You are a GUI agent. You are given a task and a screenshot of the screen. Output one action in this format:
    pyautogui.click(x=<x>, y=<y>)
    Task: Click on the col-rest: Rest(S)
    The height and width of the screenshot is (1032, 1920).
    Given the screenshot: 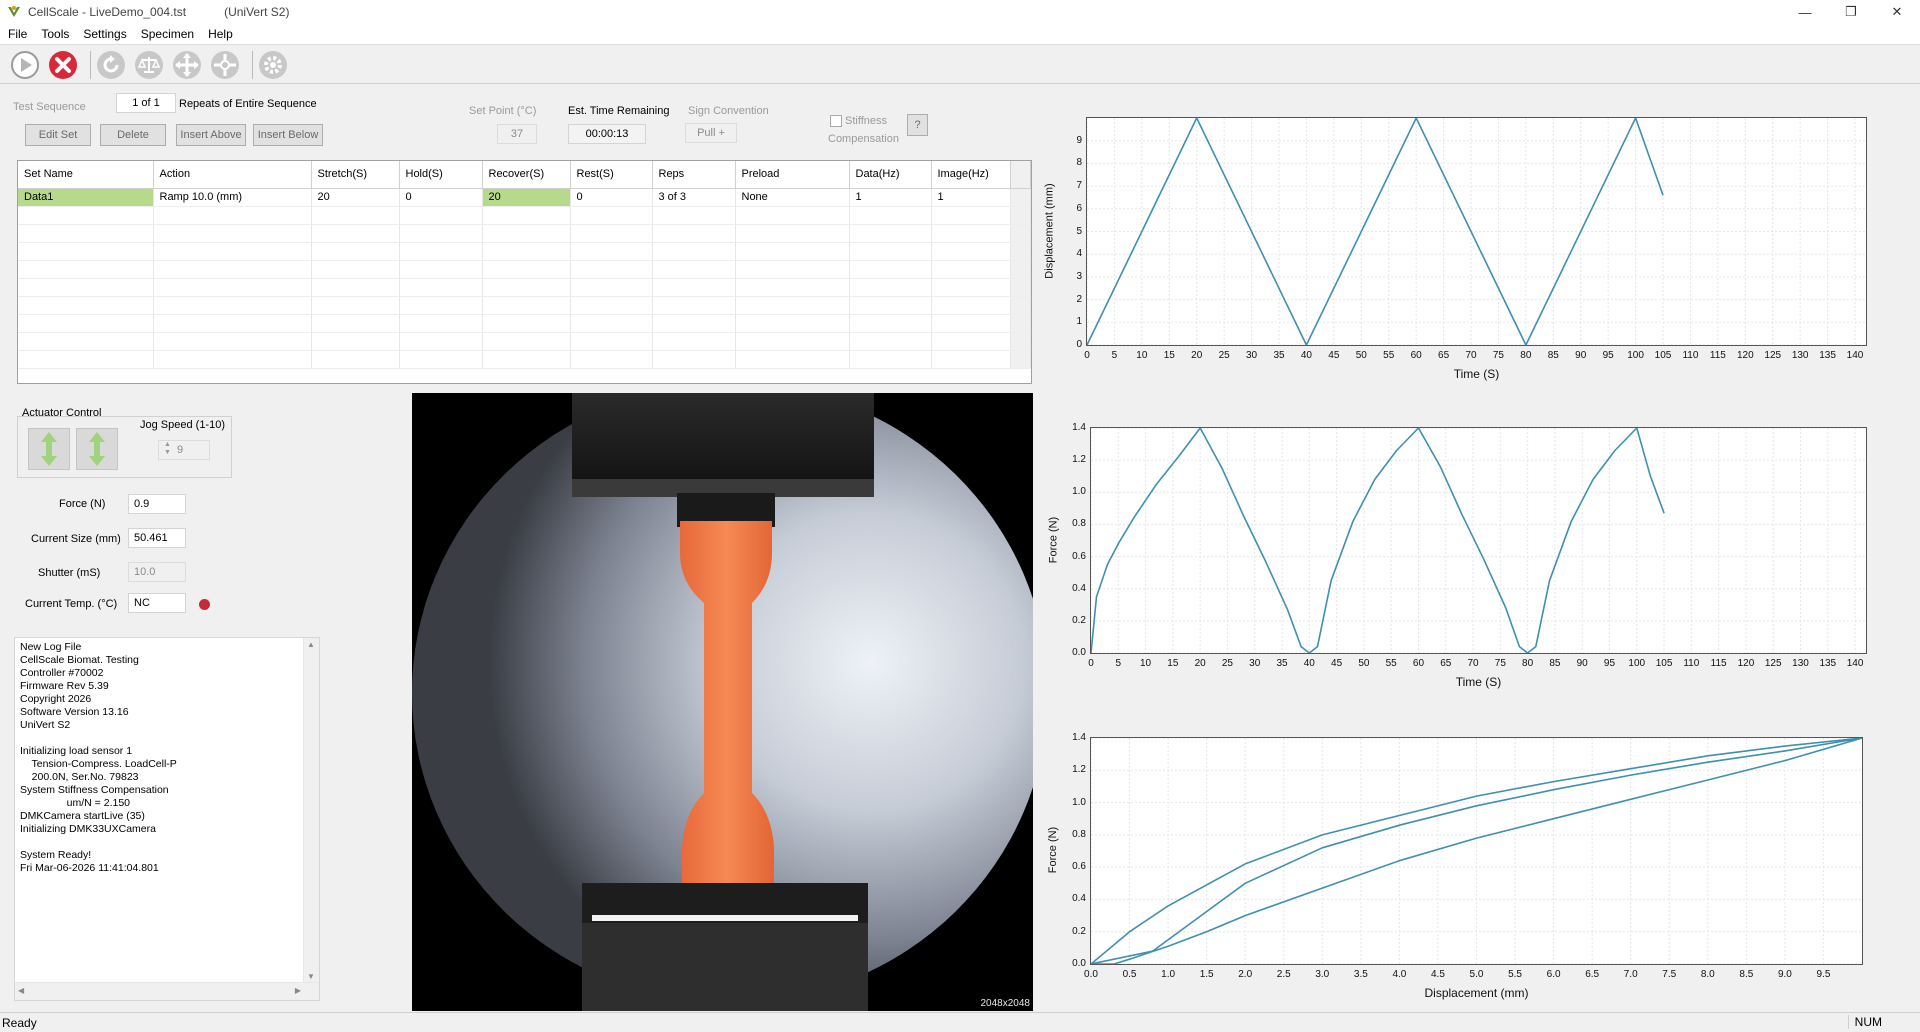 What is the action you would take?
    pyautogui.click(x=611, y=175)
    